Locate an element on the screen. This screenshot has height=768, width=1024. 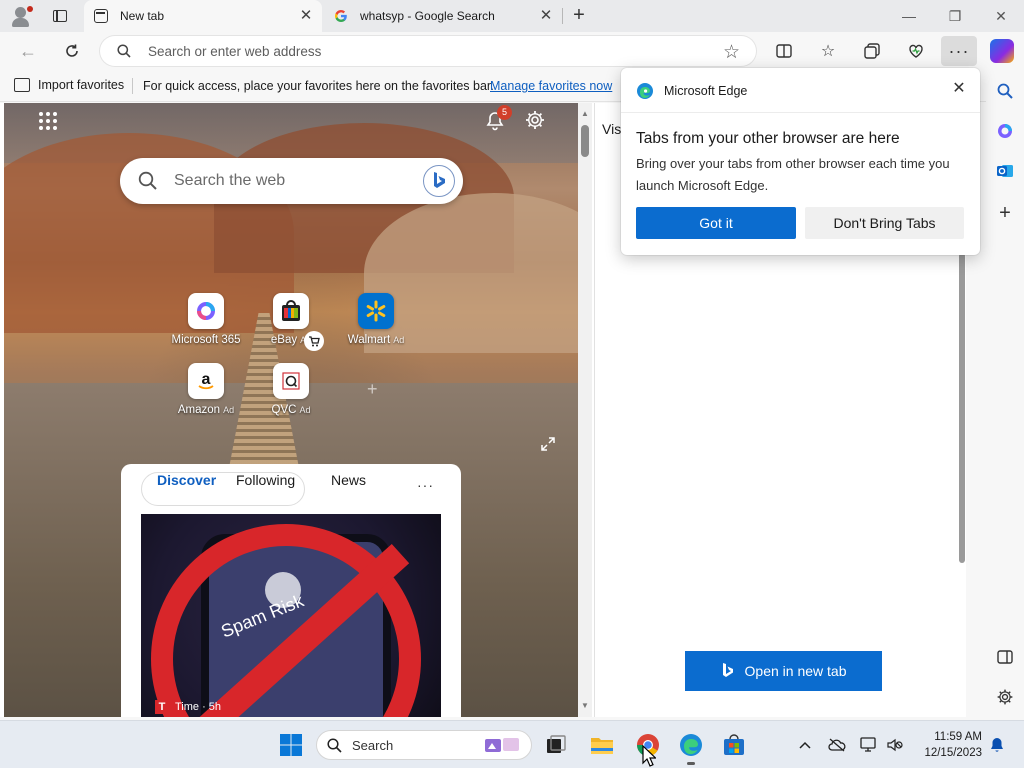
sidebar-outlook-icon is located at coordinates (1005, 171).